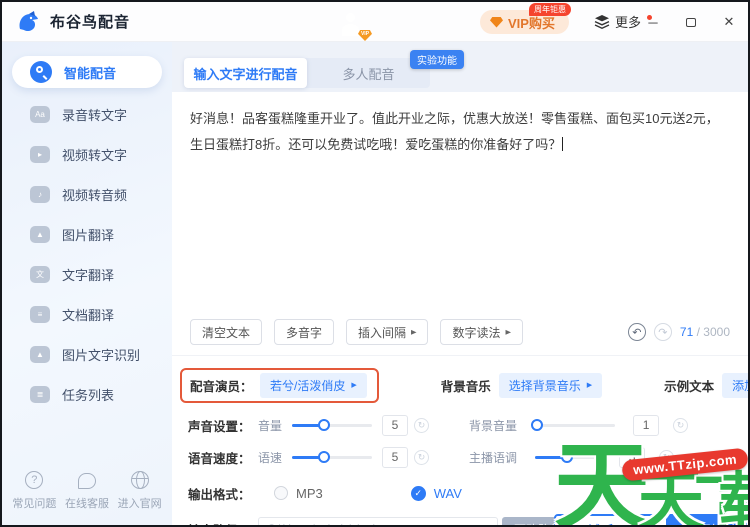 The height and width of the screenshot is (527, 750). What do you see at coordinates (245, 73) in the screenshot?
I see `tab-text-dubbing: 输入文字进行配音` at bounding box center [245, 73].